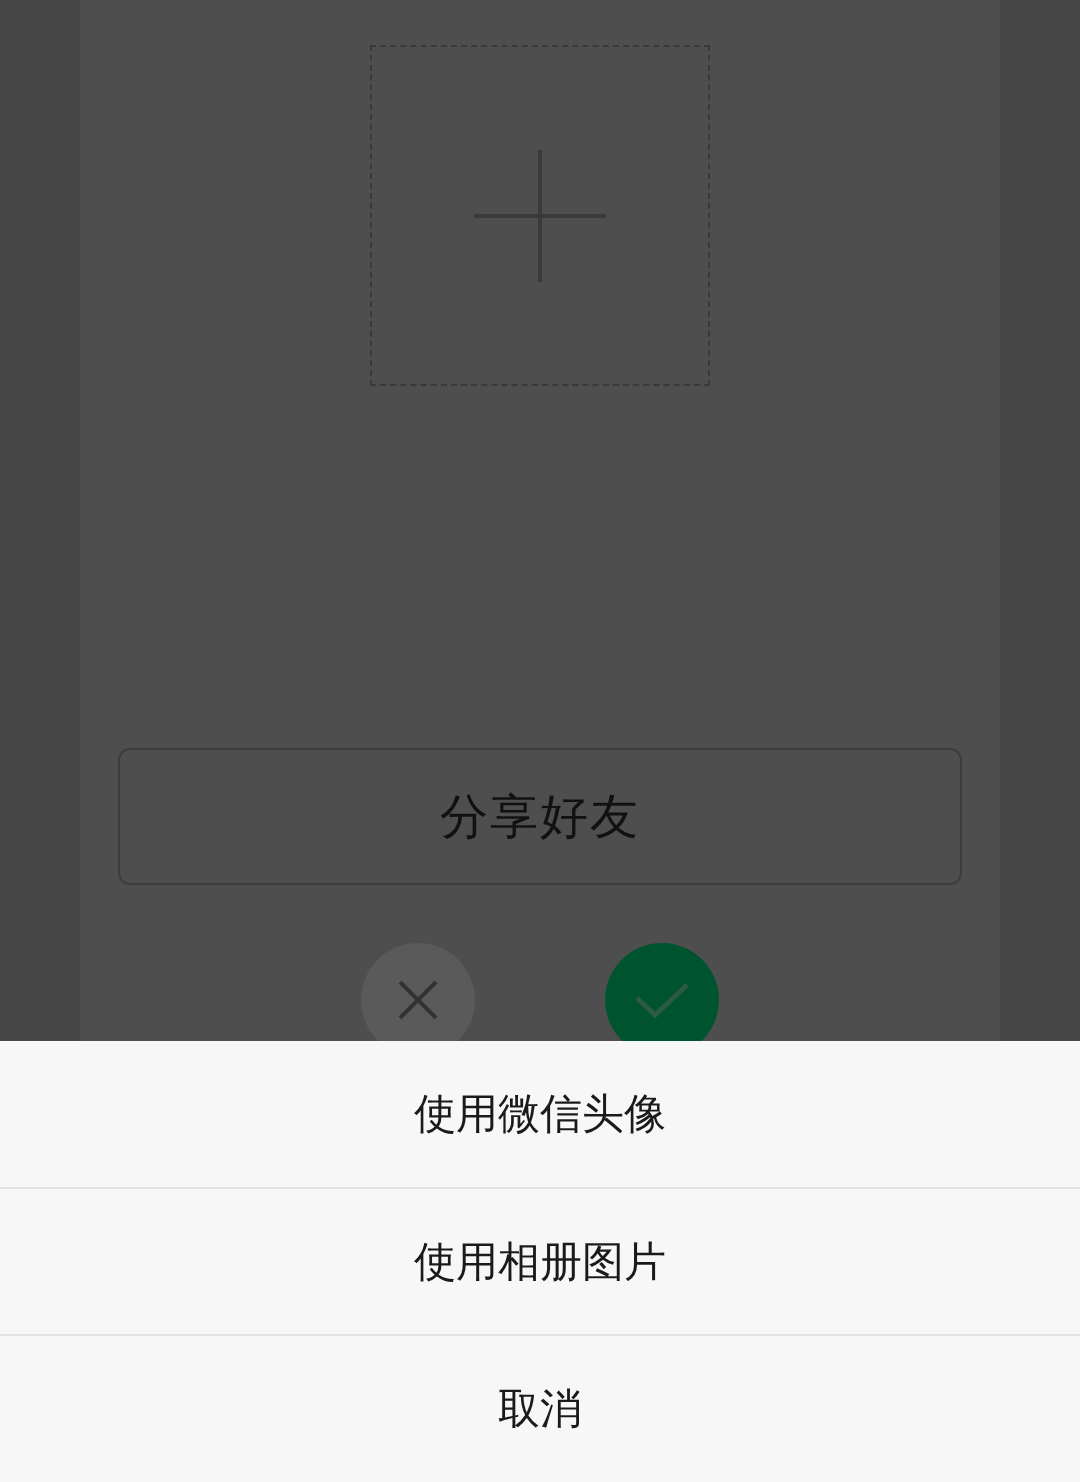 Image resolution: width=1080 pixels, height=1482 pixels. Describe the element at coordinates (540, 1262) in the screenshot. I see `action-sheet-option: 使用相册图片` at that location.